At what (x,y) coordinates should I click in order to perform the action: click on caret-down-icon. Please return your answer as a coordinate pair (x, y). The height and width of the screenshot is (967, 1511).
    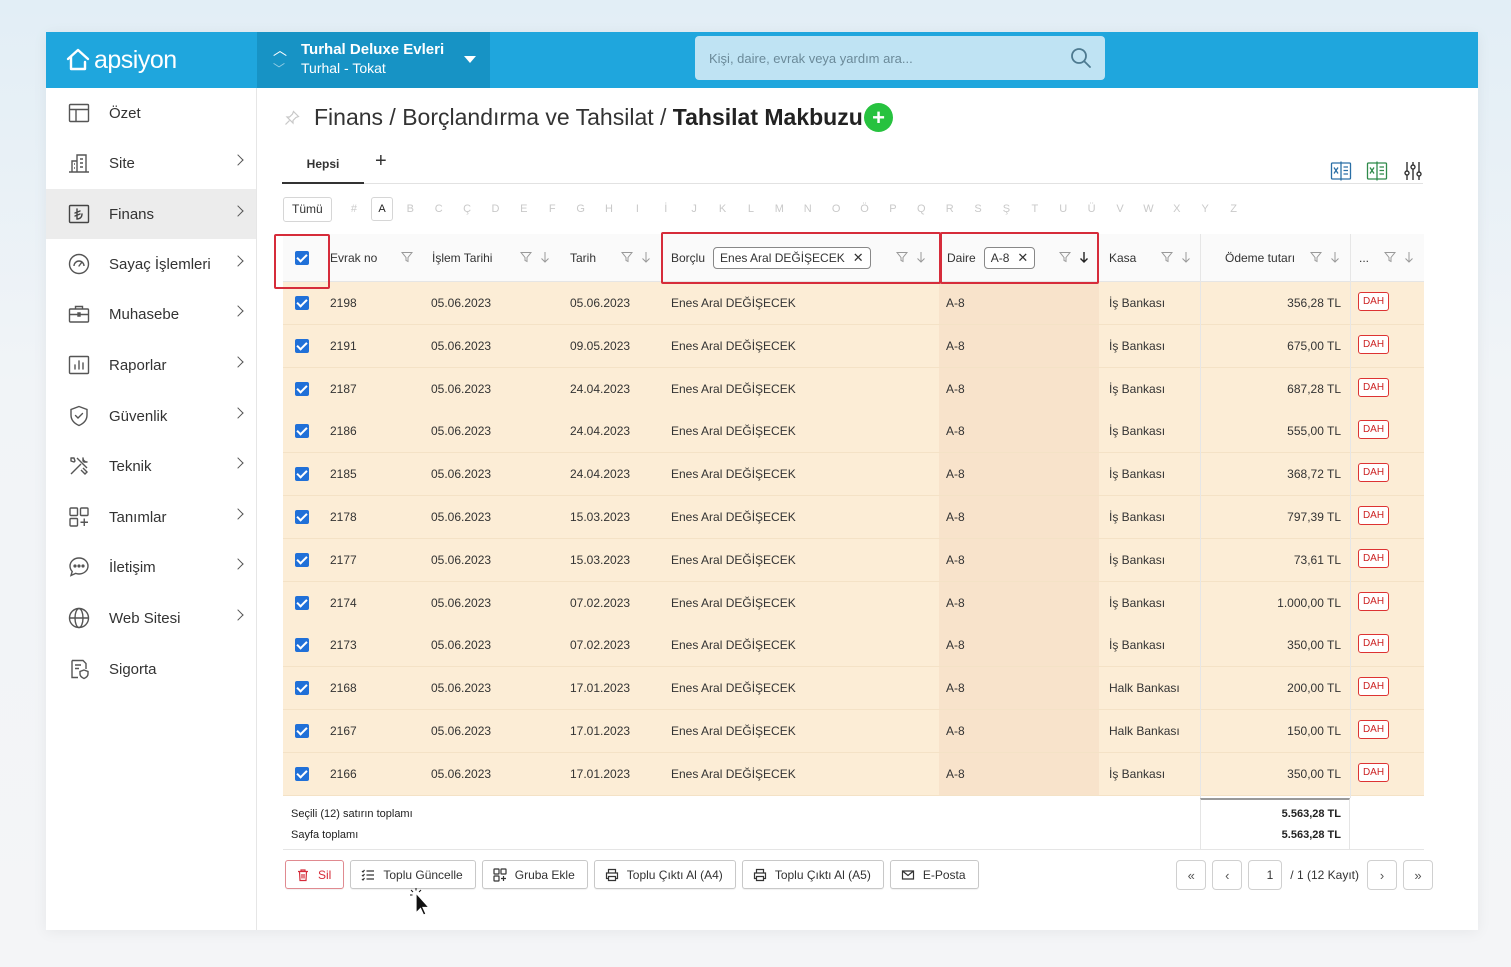
    Looking at the image, I should click on (470, 59).